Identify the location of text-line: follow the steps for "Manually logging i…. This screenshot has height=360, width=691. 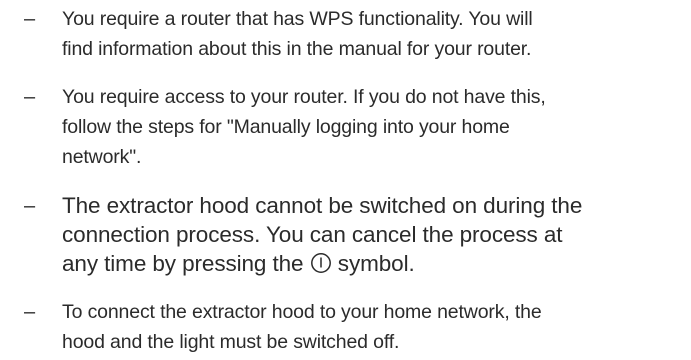
(286, 127).